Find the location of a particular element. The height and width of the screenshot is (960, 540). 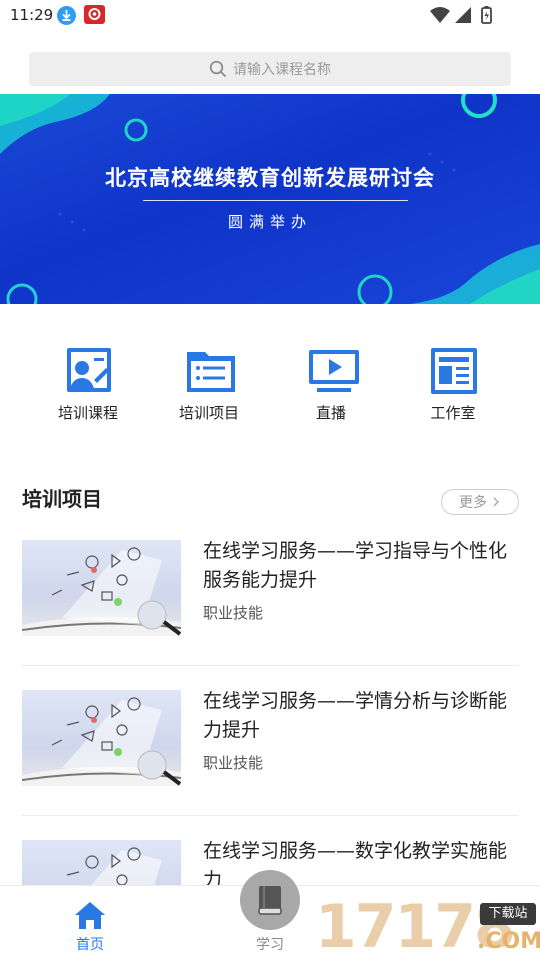

app-notification-icon is located at coordinates (94, 14).